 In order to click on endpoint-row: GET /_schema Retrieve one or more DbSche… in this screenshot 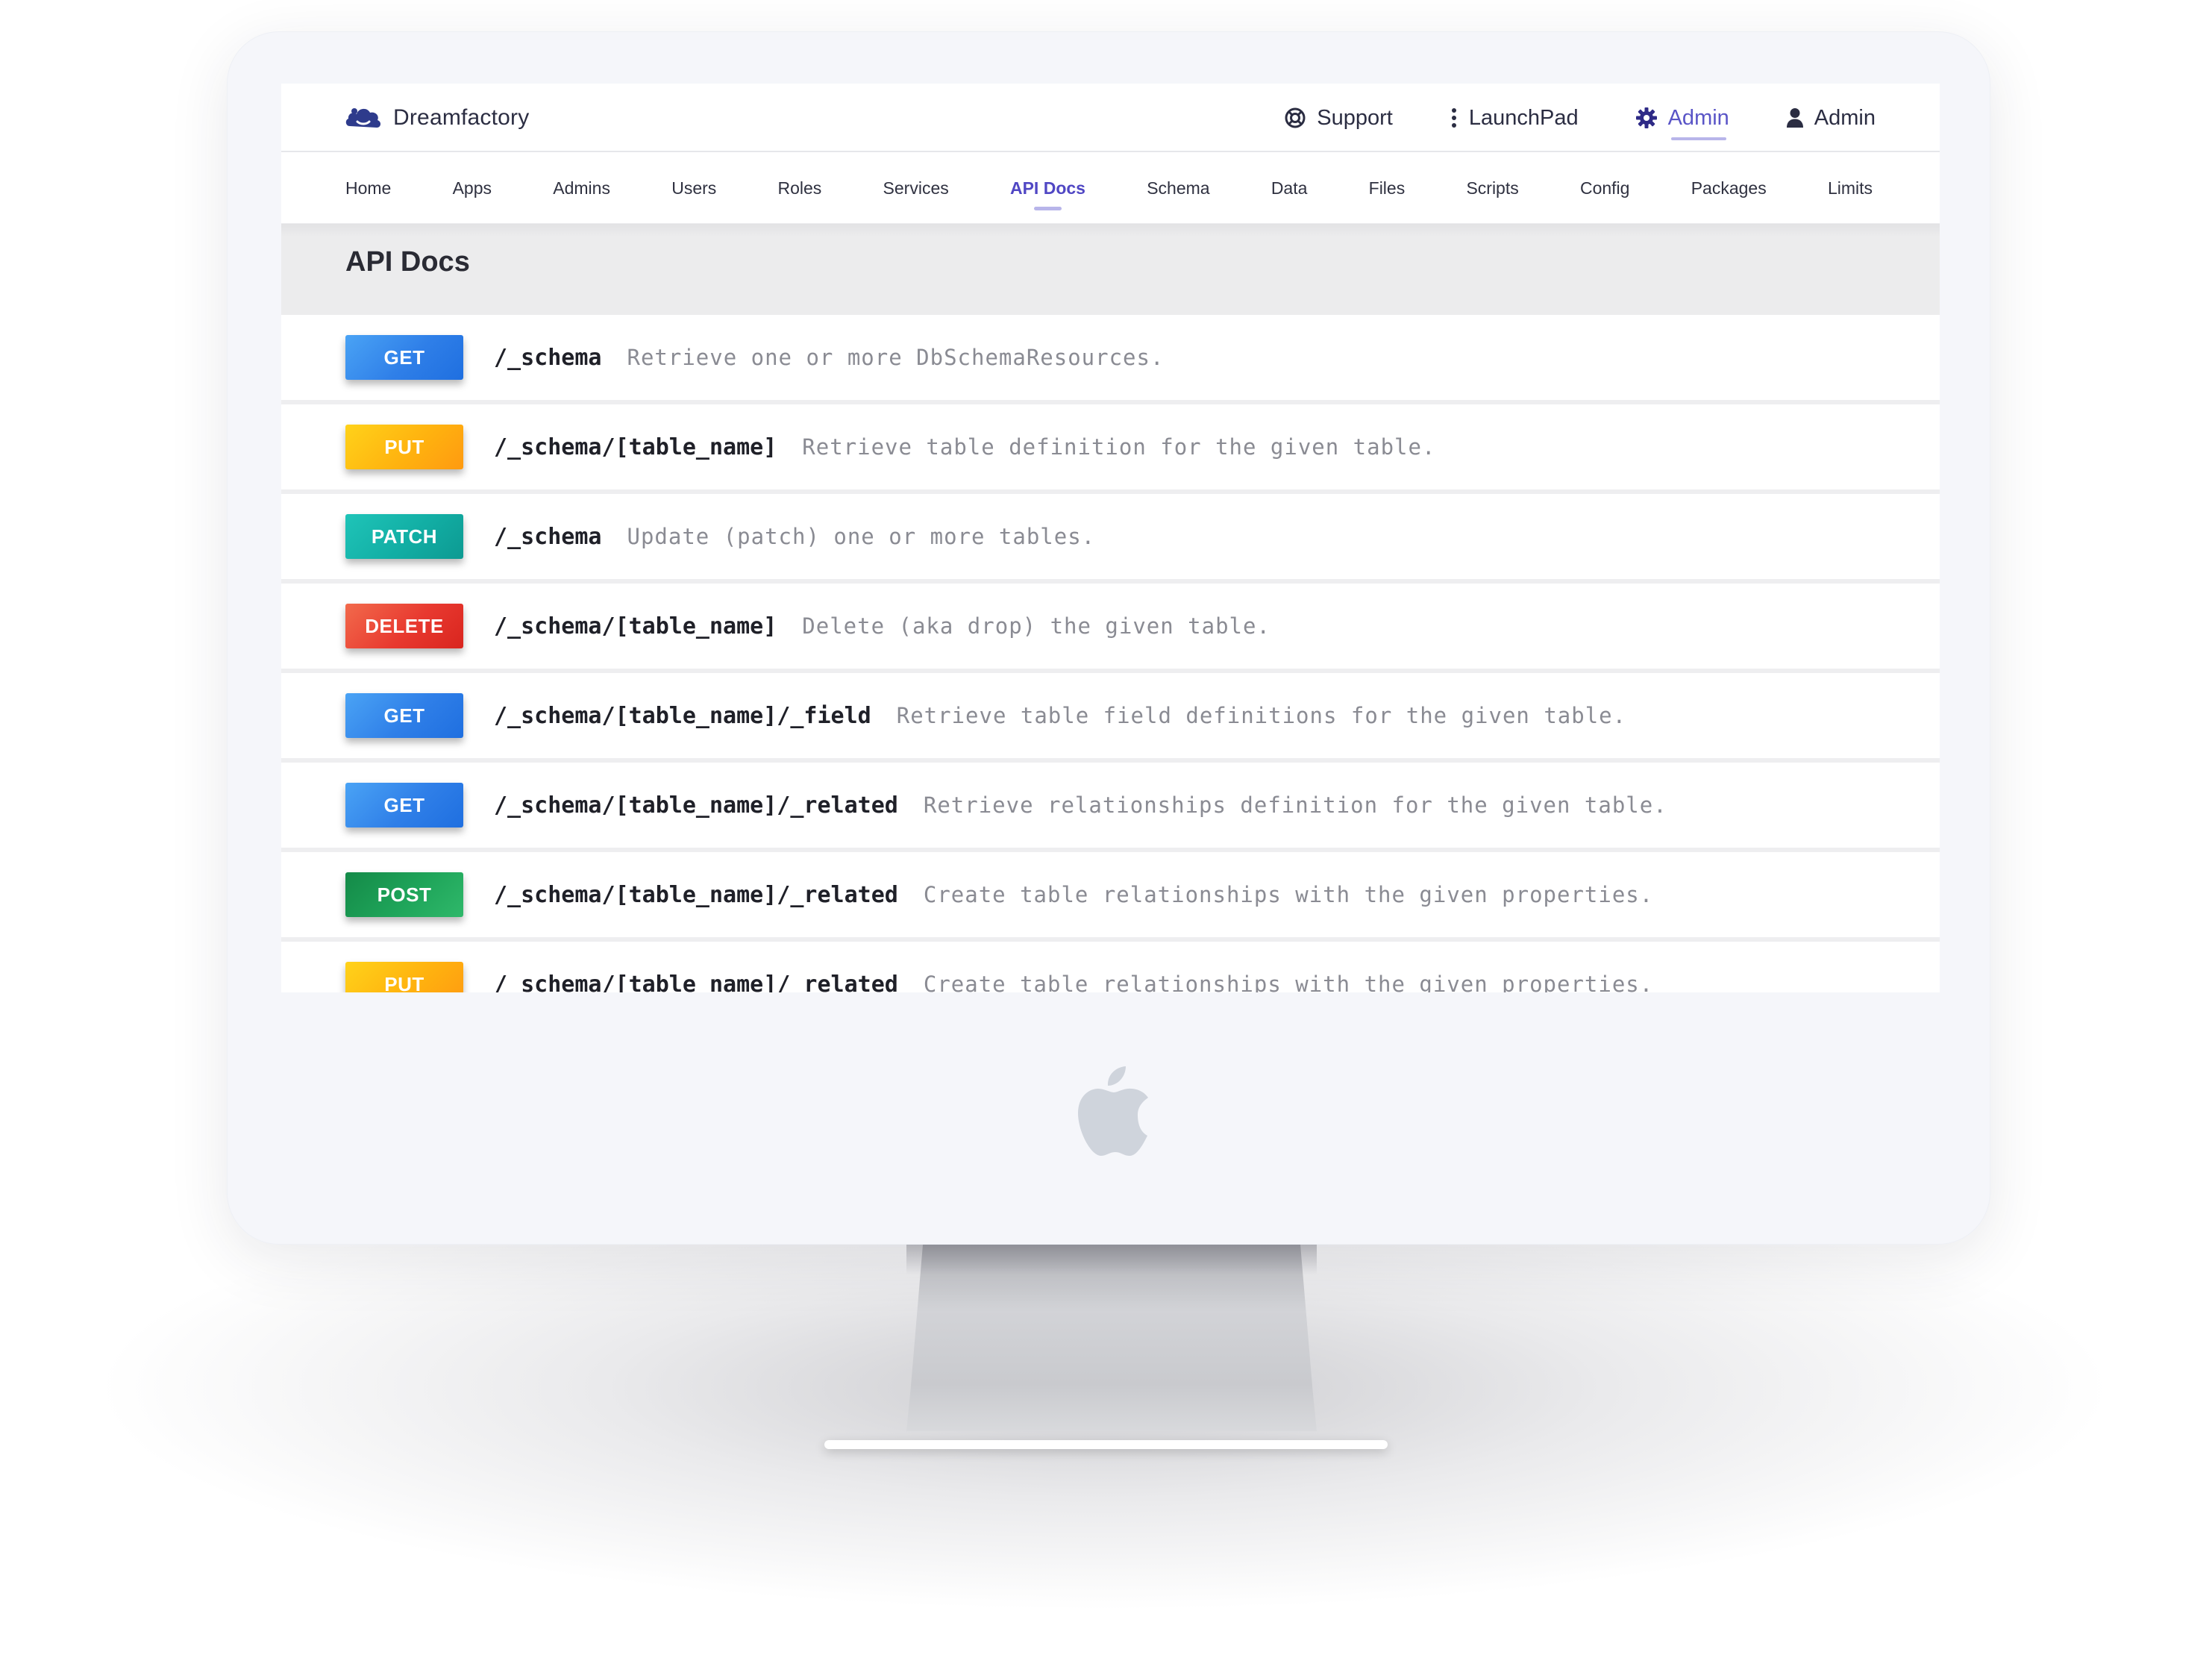, I will do `click(1111, 359)`.